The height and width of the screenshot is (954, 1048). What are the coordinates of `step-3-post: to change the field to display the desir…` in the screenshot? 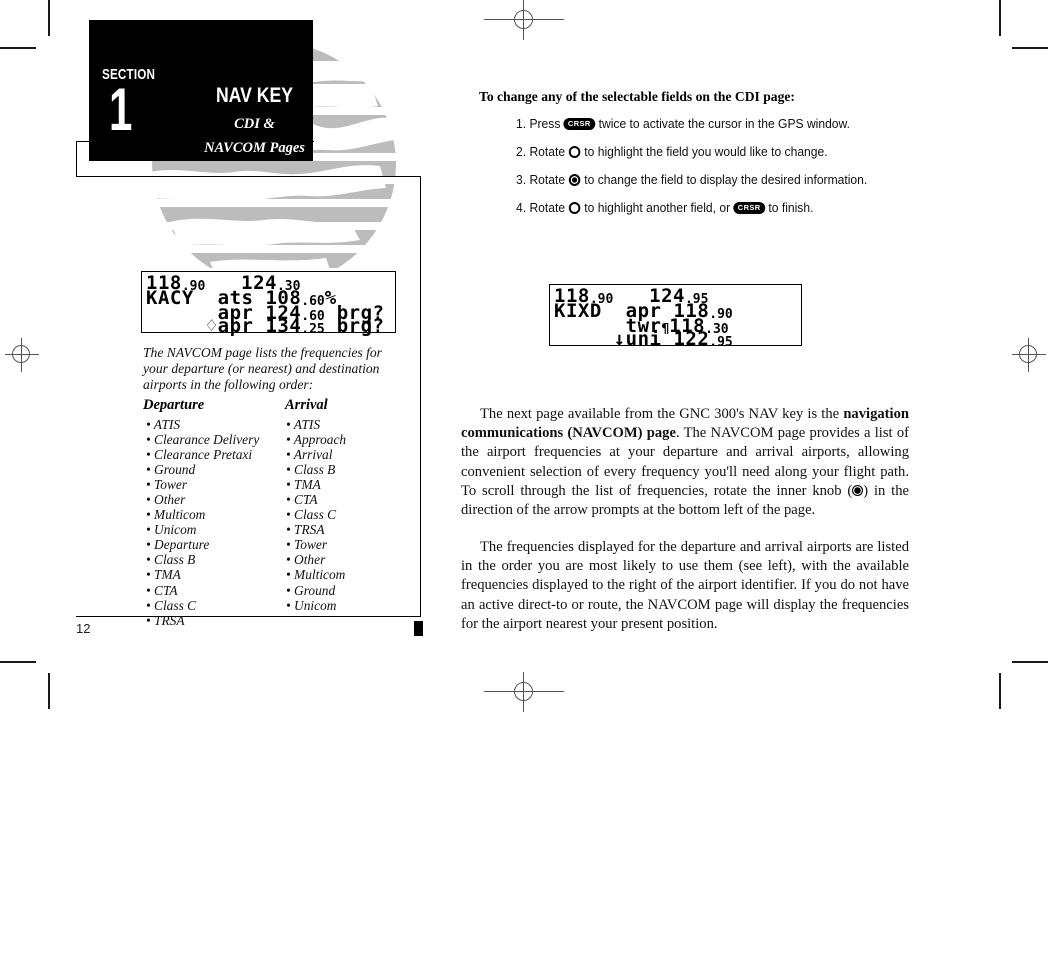 It's located at (726, 180).